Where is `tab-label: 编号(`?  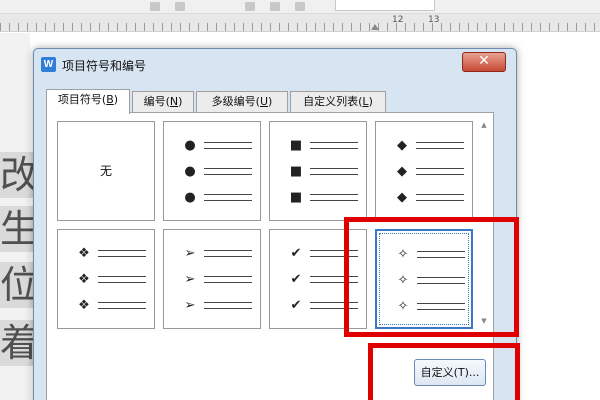 tab-label: 编号( is located at coordinates (156, 101).